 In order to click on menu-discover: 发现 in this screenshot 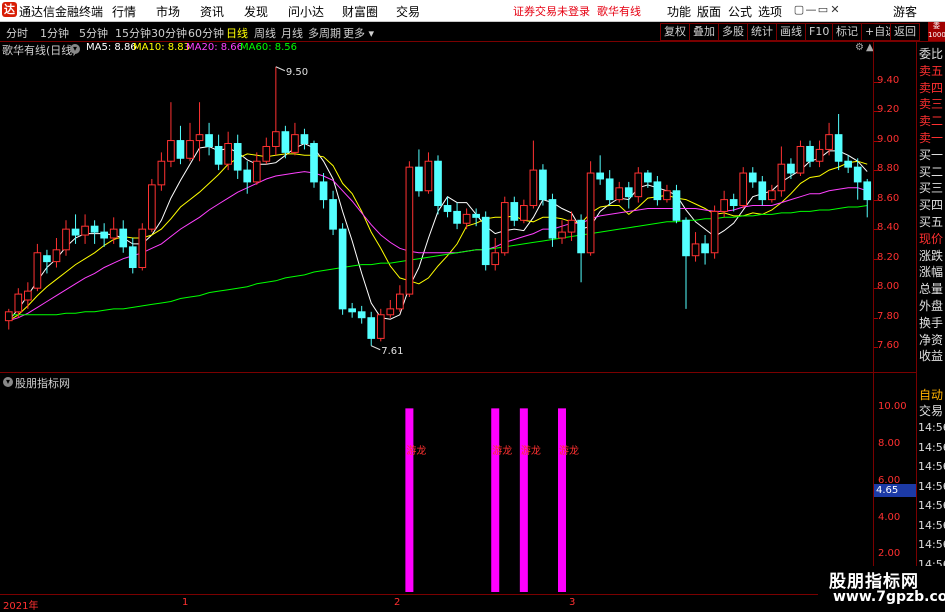, I will do `click(256, 11)`.